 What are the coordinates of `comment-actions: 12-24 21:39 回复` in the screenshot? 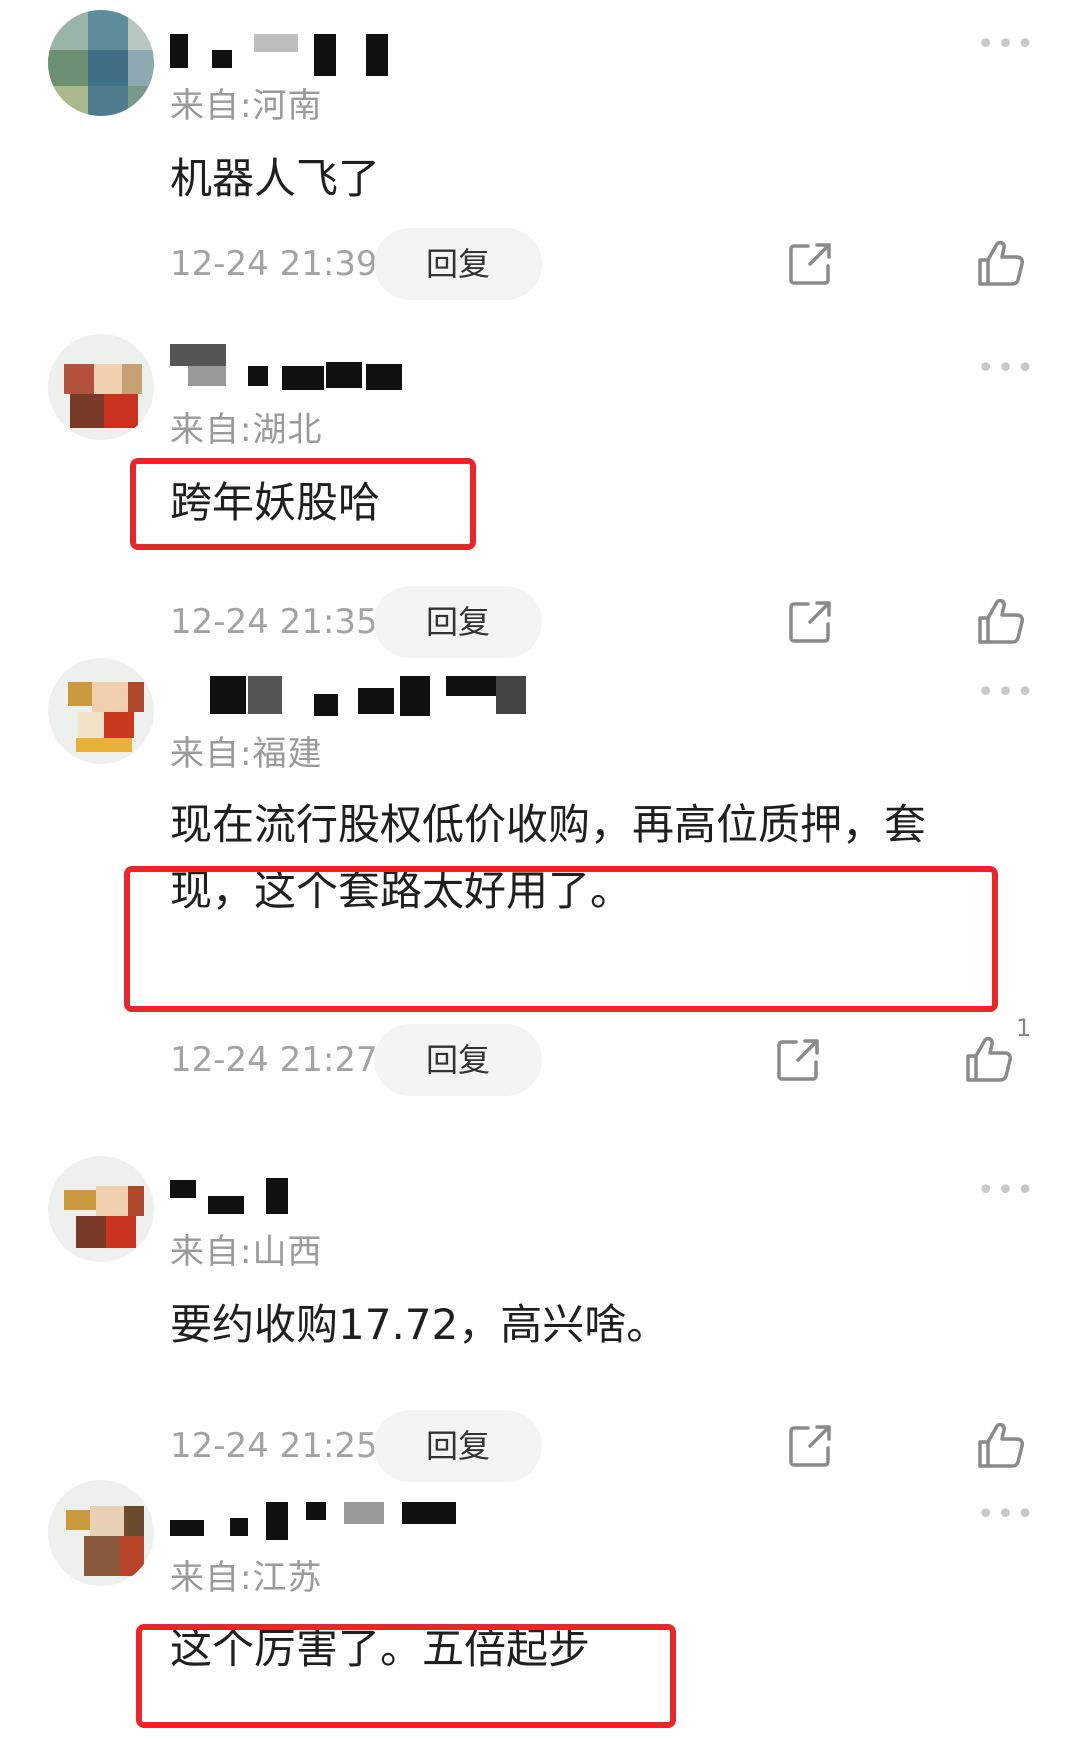 It's located at (540, 264).